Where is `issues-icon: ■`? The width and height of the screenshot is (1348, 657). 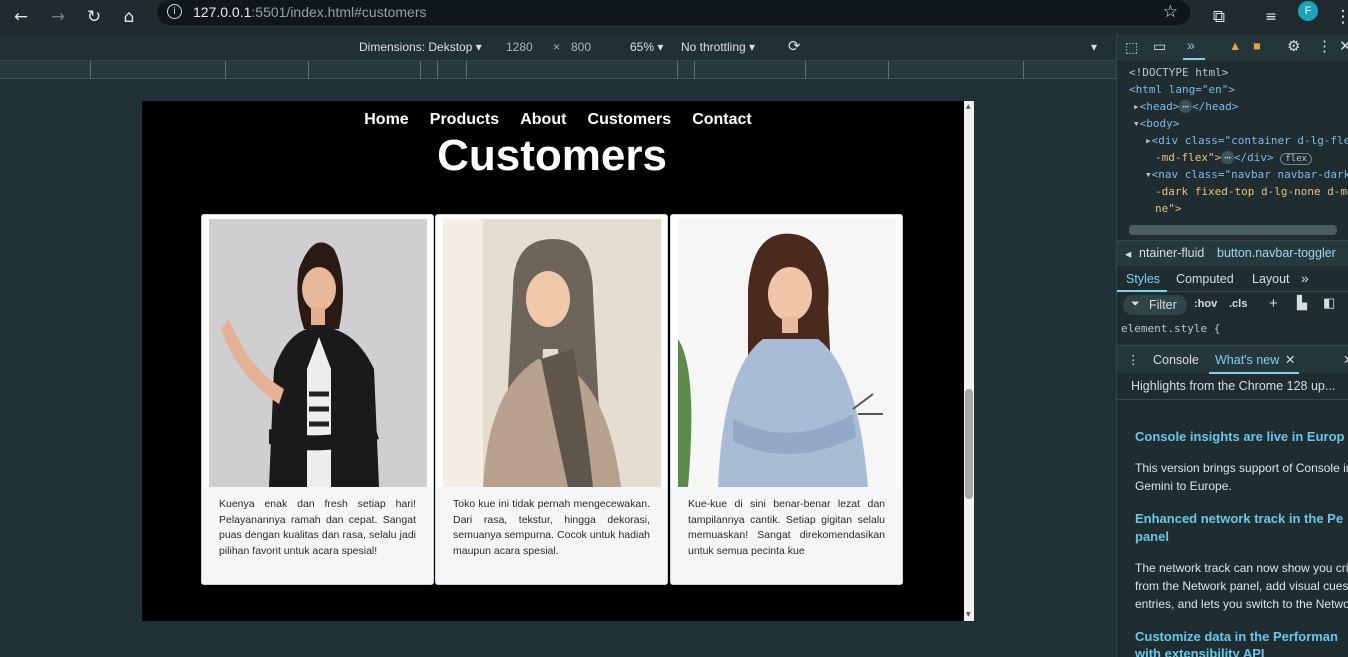 issues-icon: ■ is located at coordinates (1257, 46).